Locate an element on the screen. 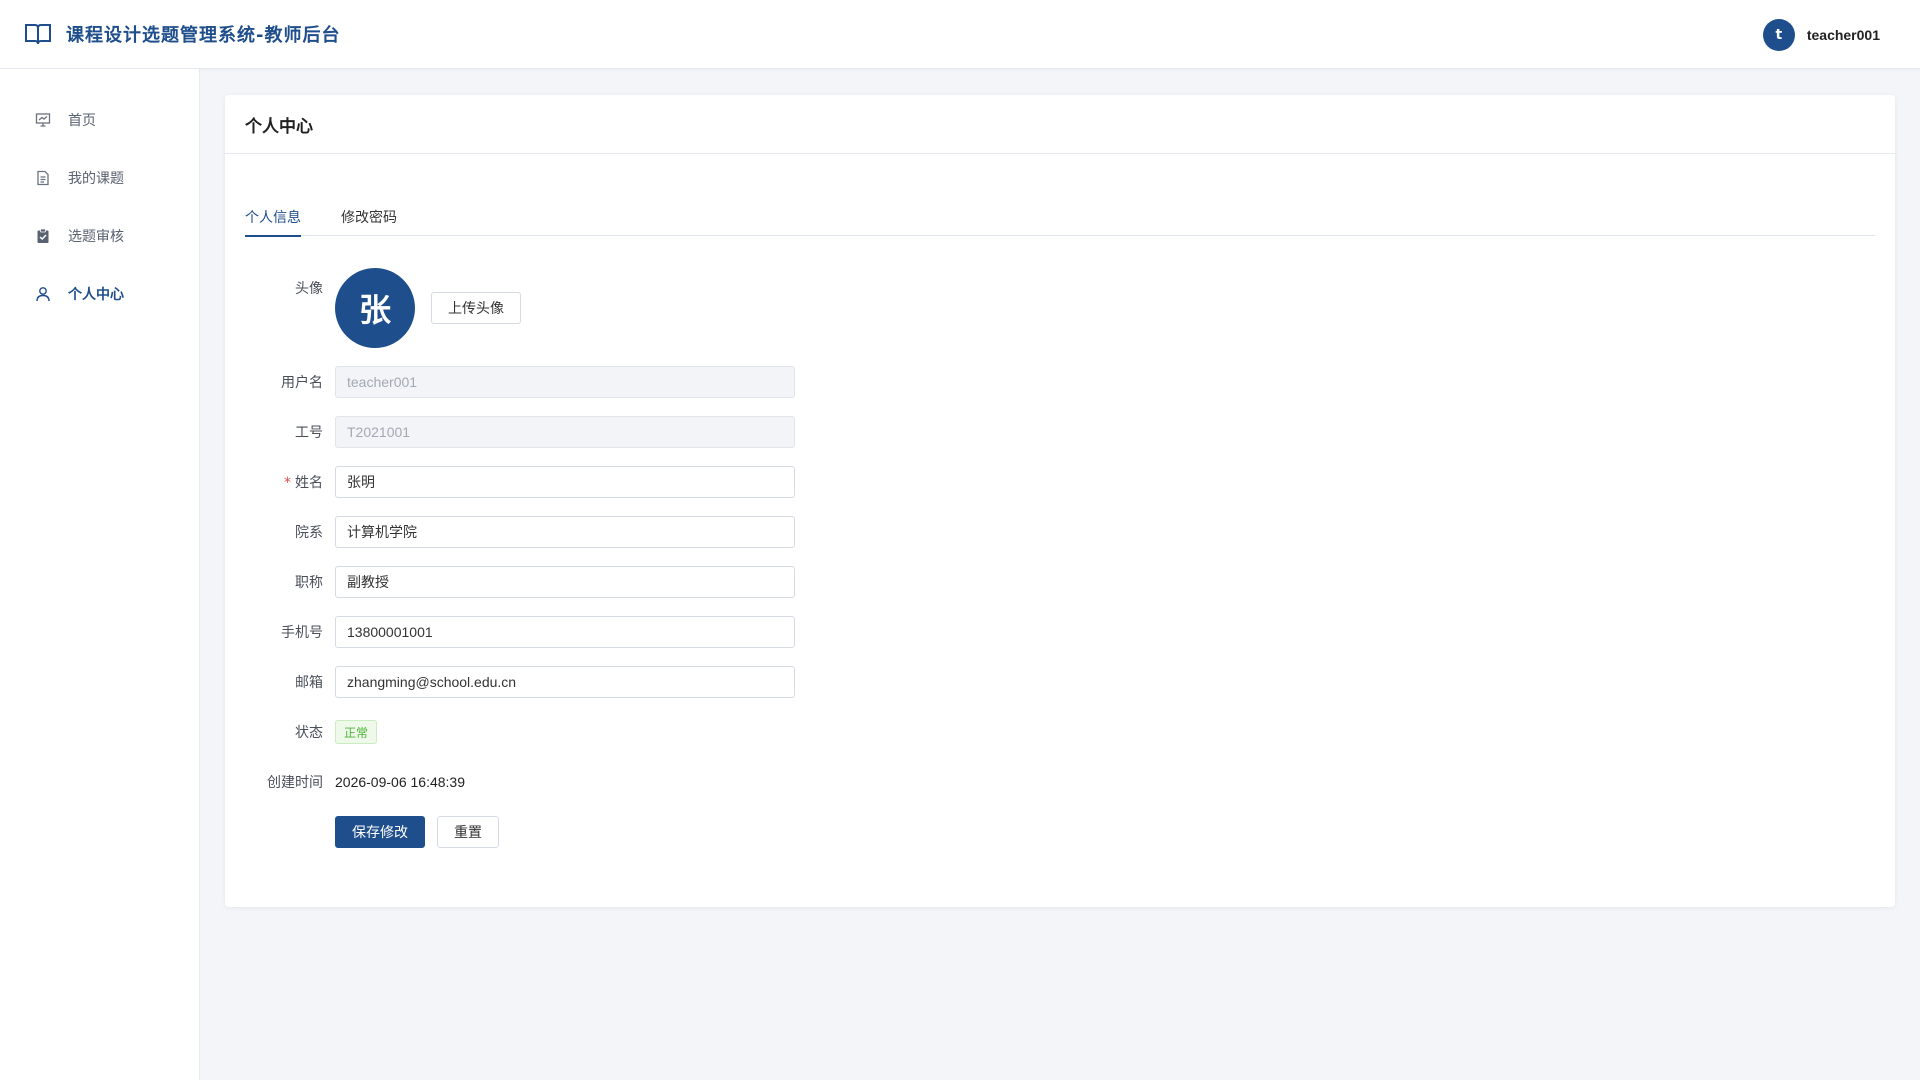  created-at-label: 创建时间 is located at coordinates (295, 783).